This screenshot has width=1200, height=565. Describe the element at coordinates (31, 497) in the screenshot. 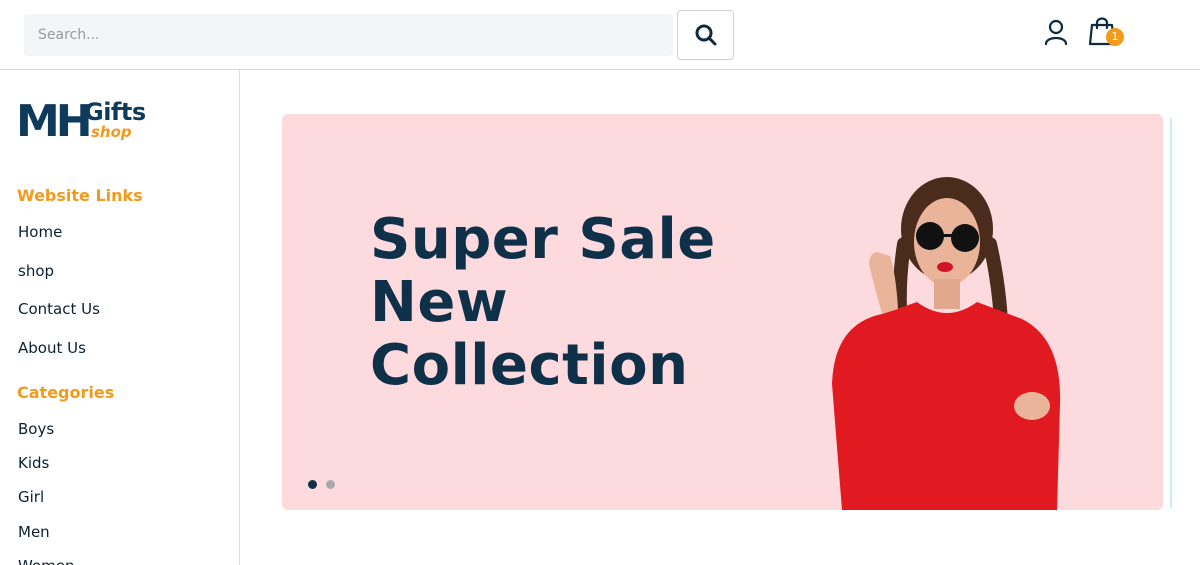

I see `category-link-girl: Girl` at that location.